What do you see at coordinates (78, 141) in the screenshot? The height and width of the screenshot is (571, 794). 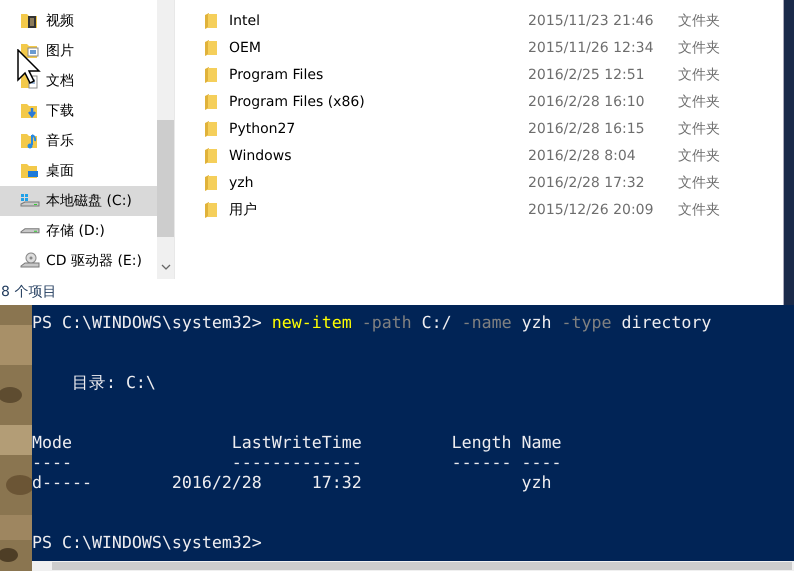 I see `nav-item: 音乐` at bounding box center [78, 141].